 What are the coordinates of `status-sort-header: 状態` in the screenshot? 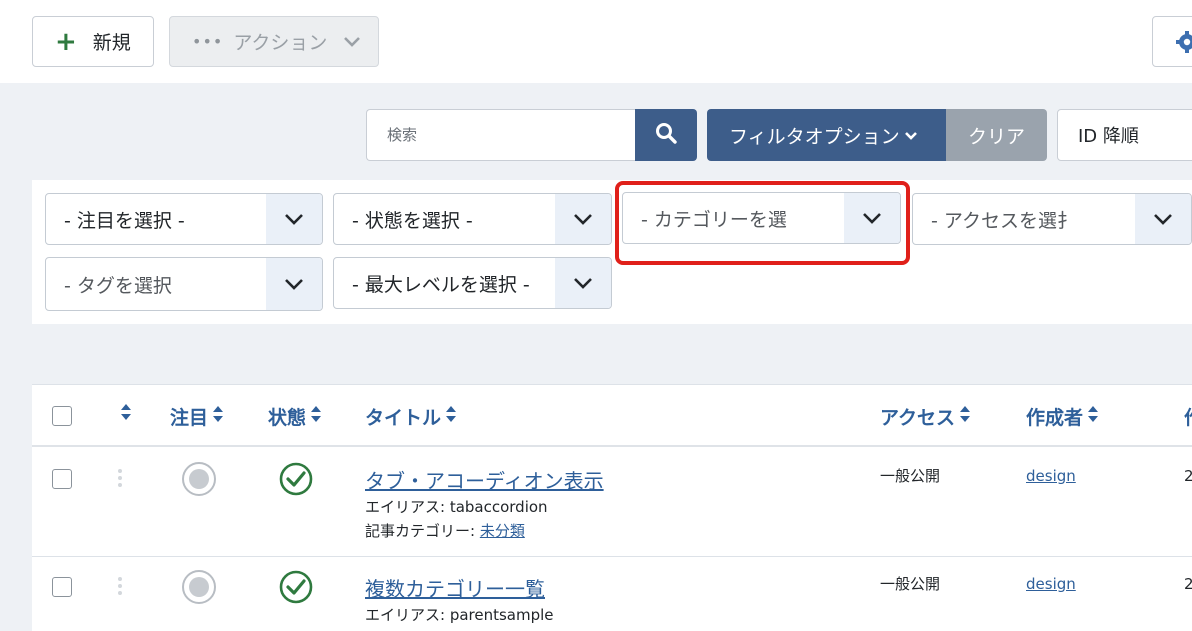 It's located at (295, 416).